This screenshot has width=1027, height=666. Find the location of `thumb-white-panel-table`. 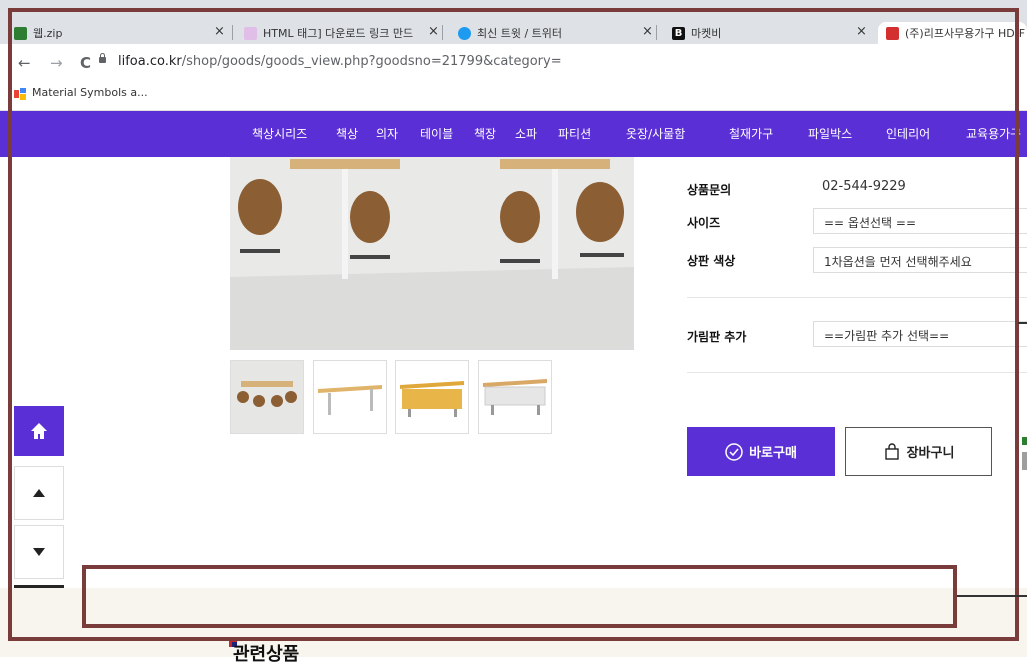

thumb-white-panel-table is located at coordinates (515, 397).